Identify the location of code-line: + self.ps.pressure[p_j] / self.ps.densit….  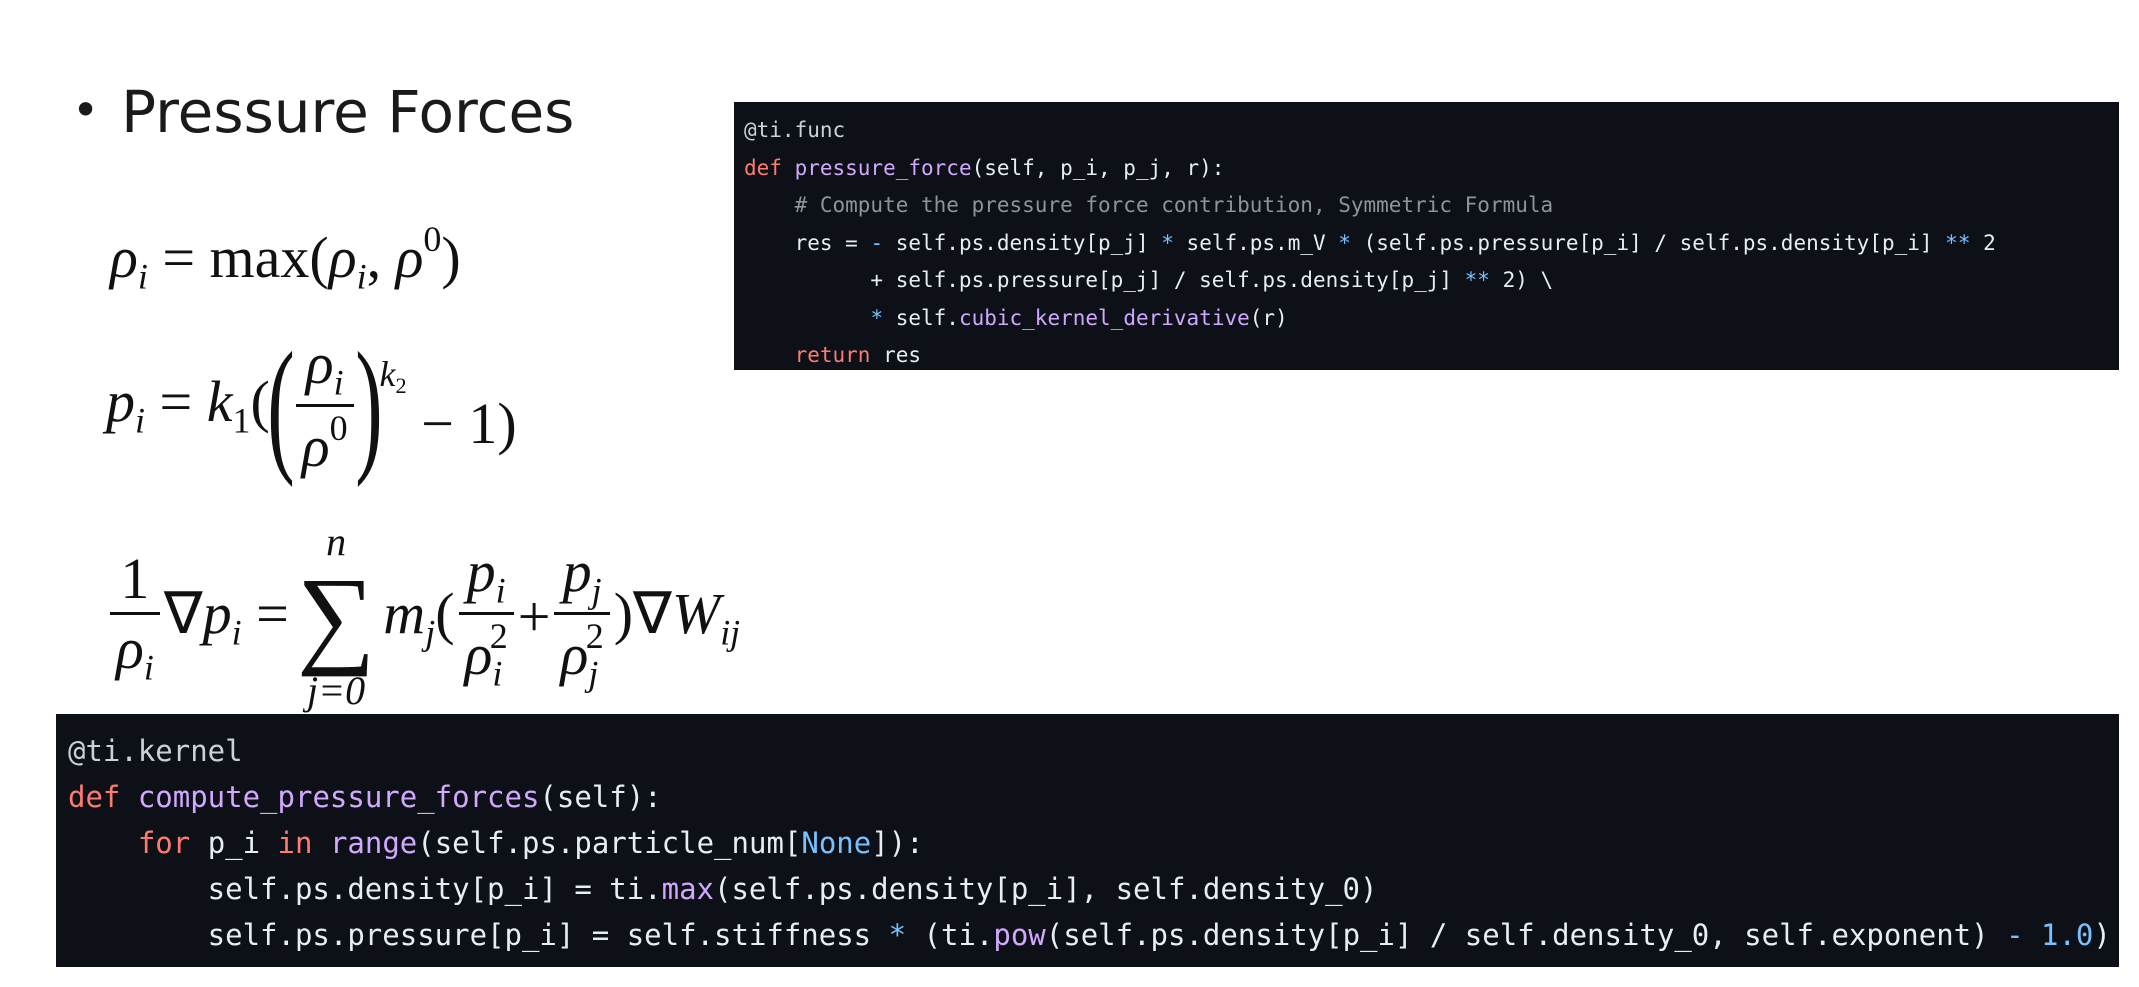
(1426, 281).